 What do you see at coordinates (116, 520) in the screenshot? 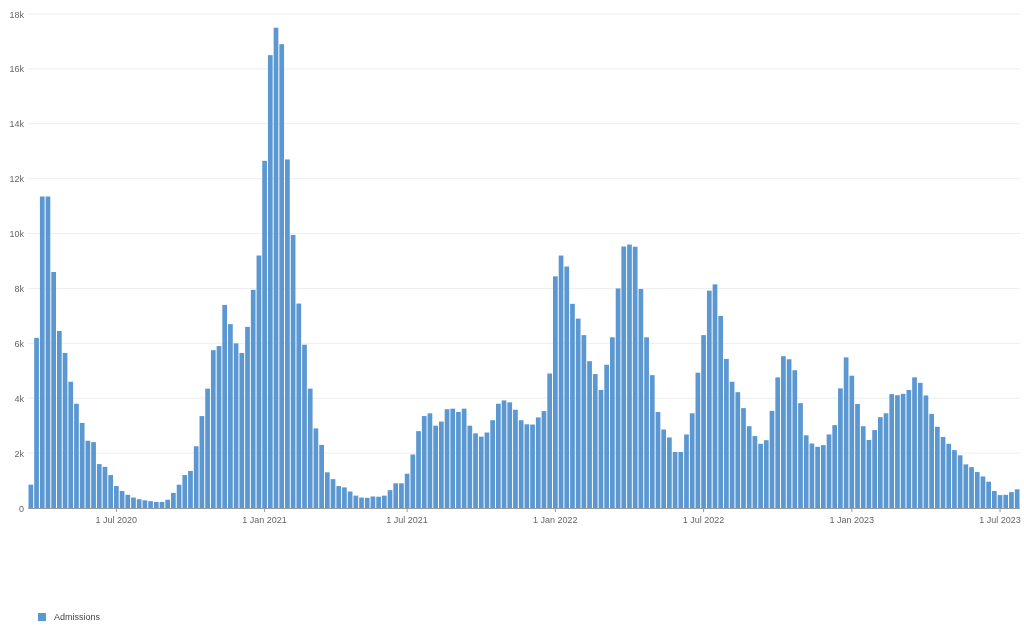
I see `axis-label: 1 Jul 2020` at bounding box center [116, 520].